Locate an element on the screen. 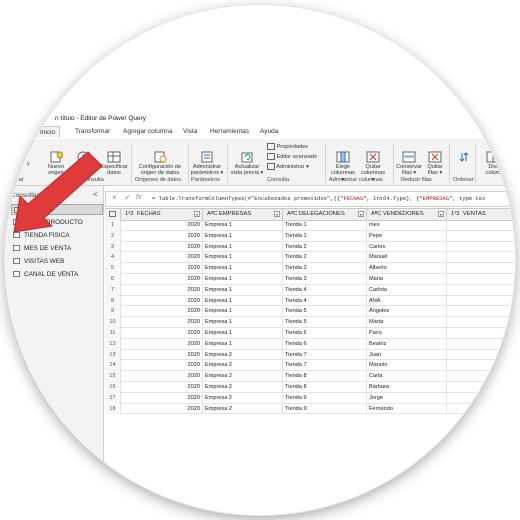 This screenshot has height=520, width=520. row-number: 4 is located at coordinates (113, 258).